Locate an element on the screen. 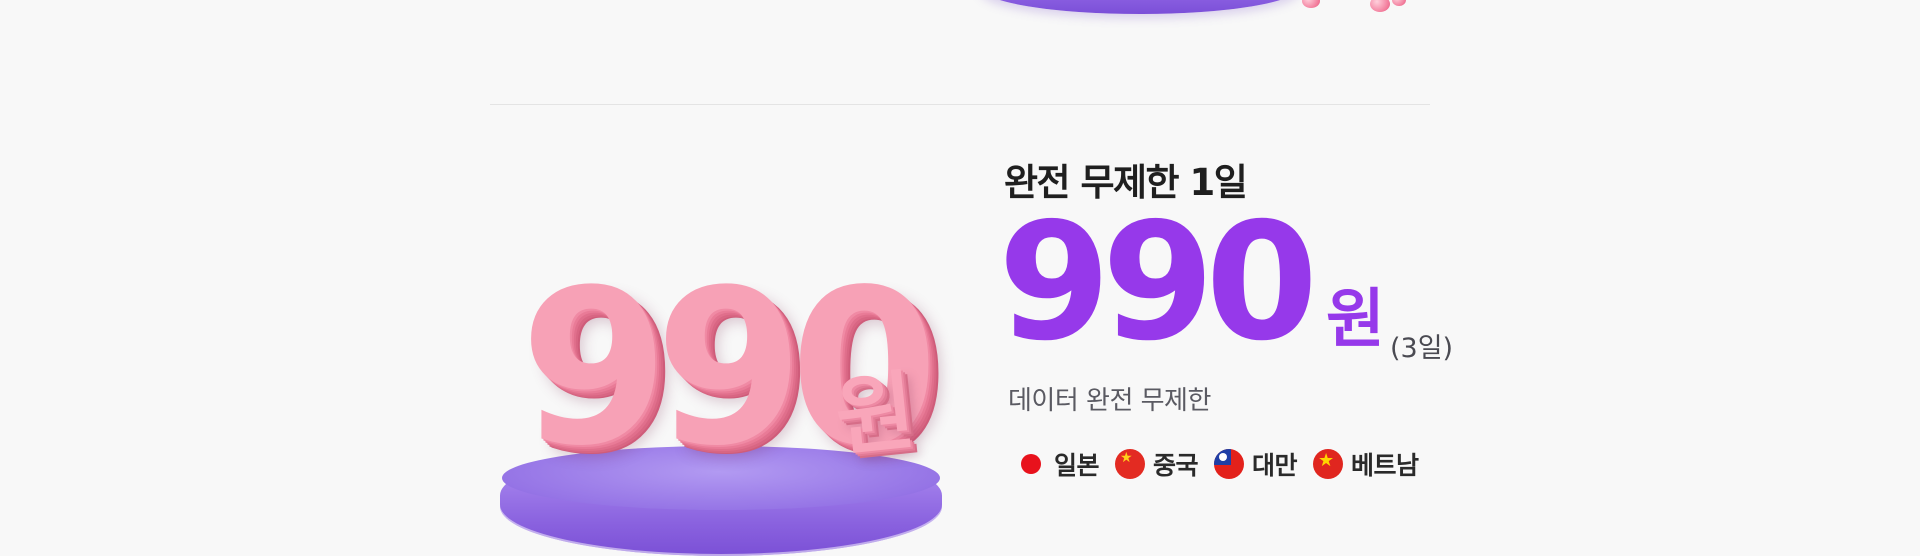  china-flag-icon is located at coordinates (1130, 464).